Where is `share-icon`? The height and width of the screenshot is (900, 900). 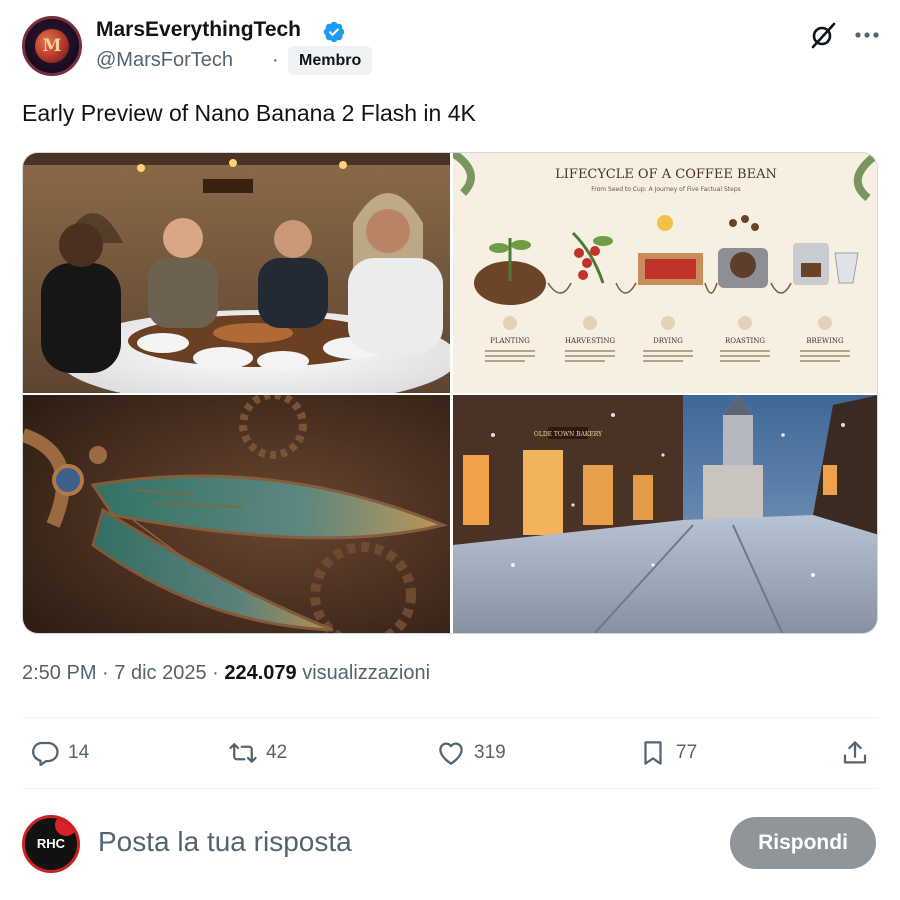 share-icon is located at coordinates (855, 752).